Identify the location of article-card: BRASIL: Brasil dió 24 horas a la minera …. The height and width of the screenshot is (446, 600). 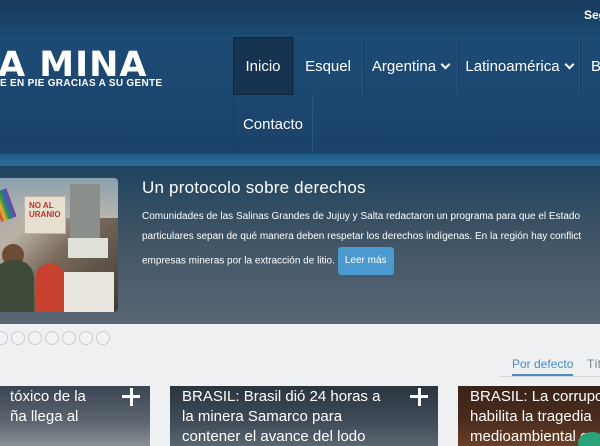
(304, 416).